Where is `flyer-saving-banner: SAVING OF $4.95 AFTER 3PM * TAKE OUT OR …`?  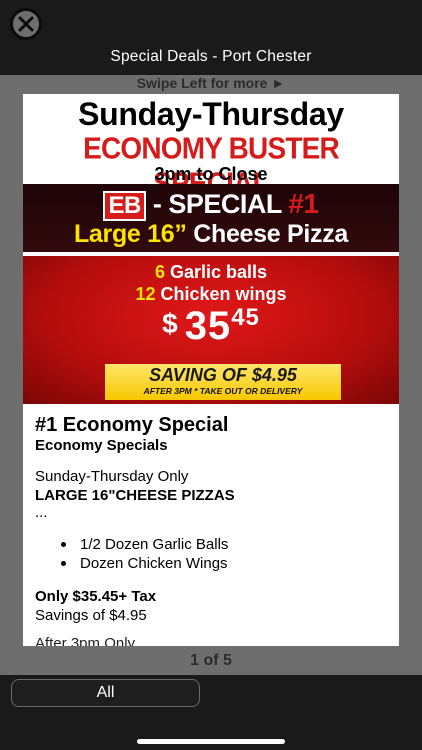 flyer-saving-banner: SAVING OF $4.95 AFTER 3PM * TAKE OUT OR … is located at coordinates (223, 382).